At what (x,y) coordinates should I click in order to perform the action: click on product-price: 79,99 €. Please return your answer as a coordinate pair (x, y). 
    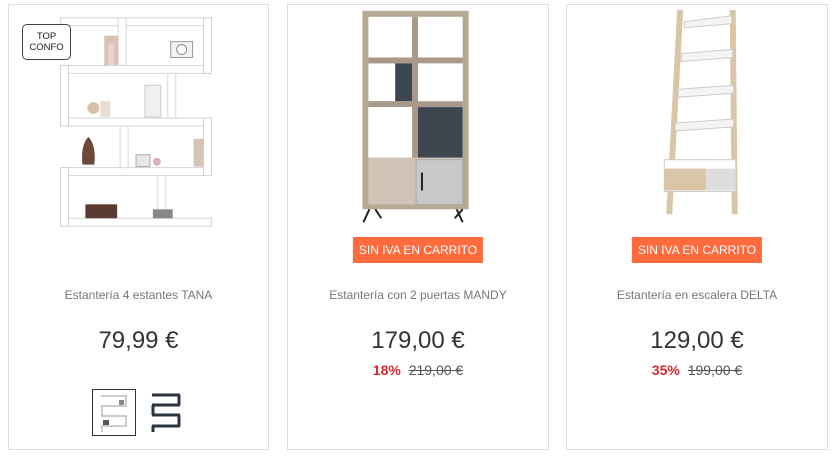
    Looking at the image, I should click on (138, 340).